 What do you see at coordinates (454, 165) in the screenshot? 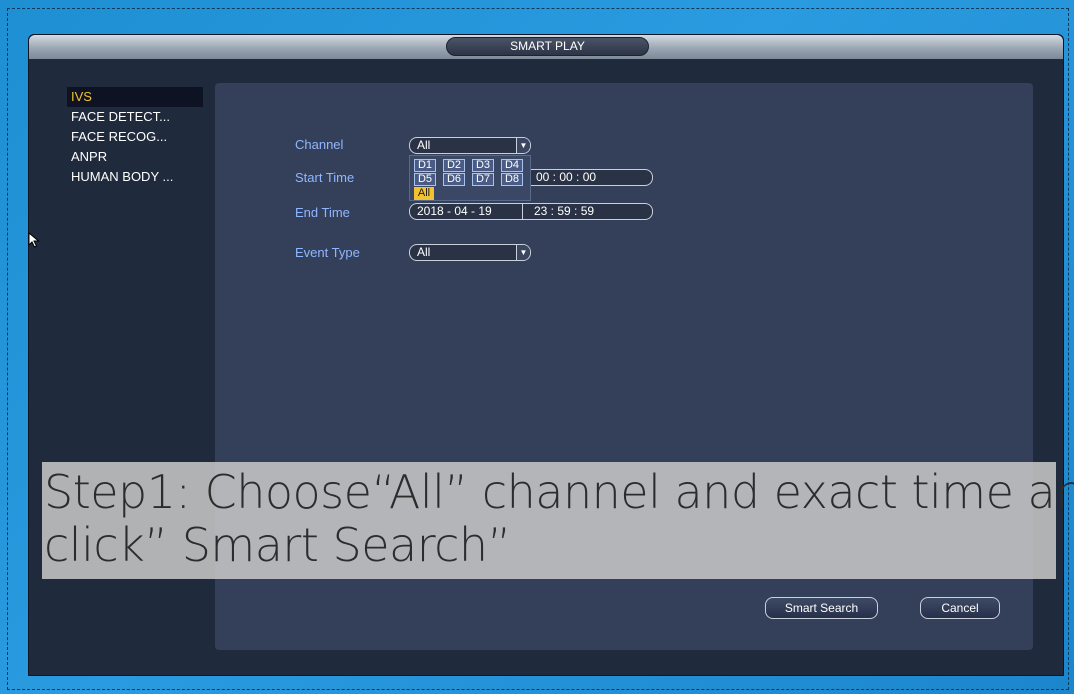
I see `channel-option-d2: D2` at bounding box center [454, 165].